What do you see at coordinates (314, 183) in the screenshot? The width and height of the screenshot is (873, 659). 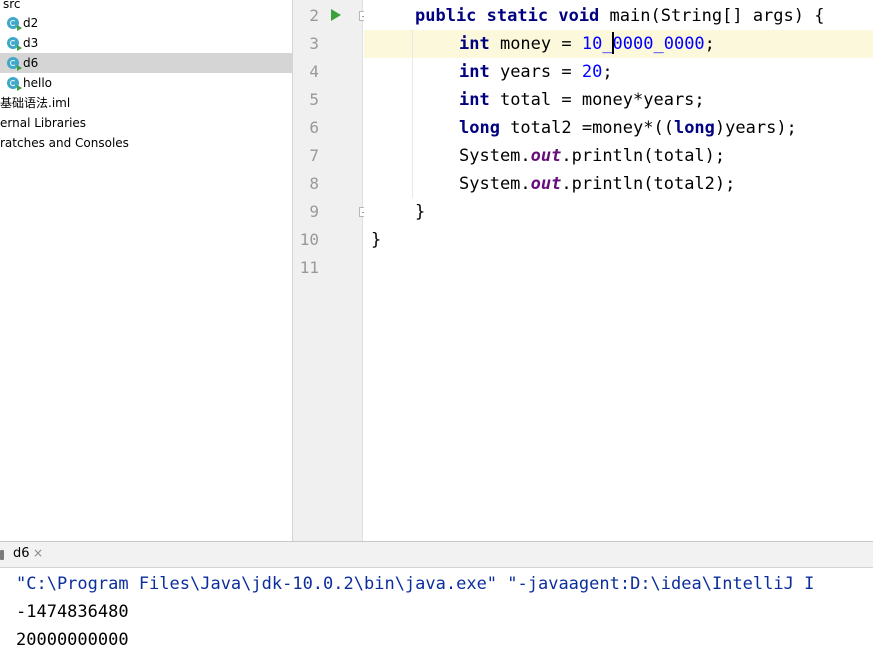 I see `line-number: 8` at bounding box center [314, 183].